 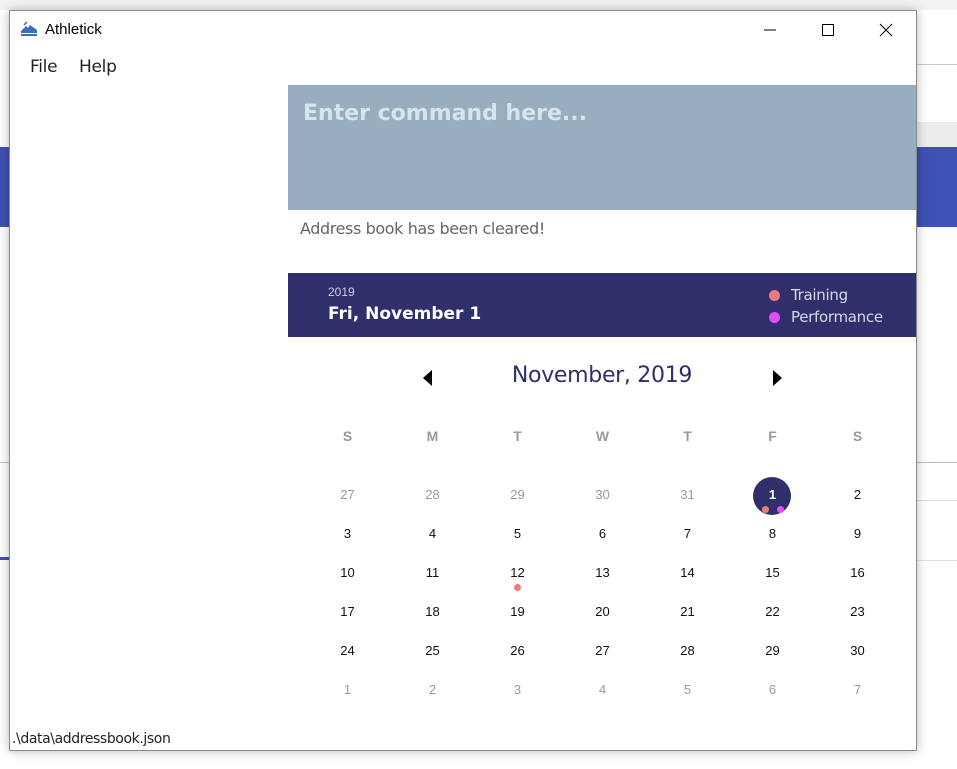 I want to click on minimize-icon, so click(x=770, y=30).